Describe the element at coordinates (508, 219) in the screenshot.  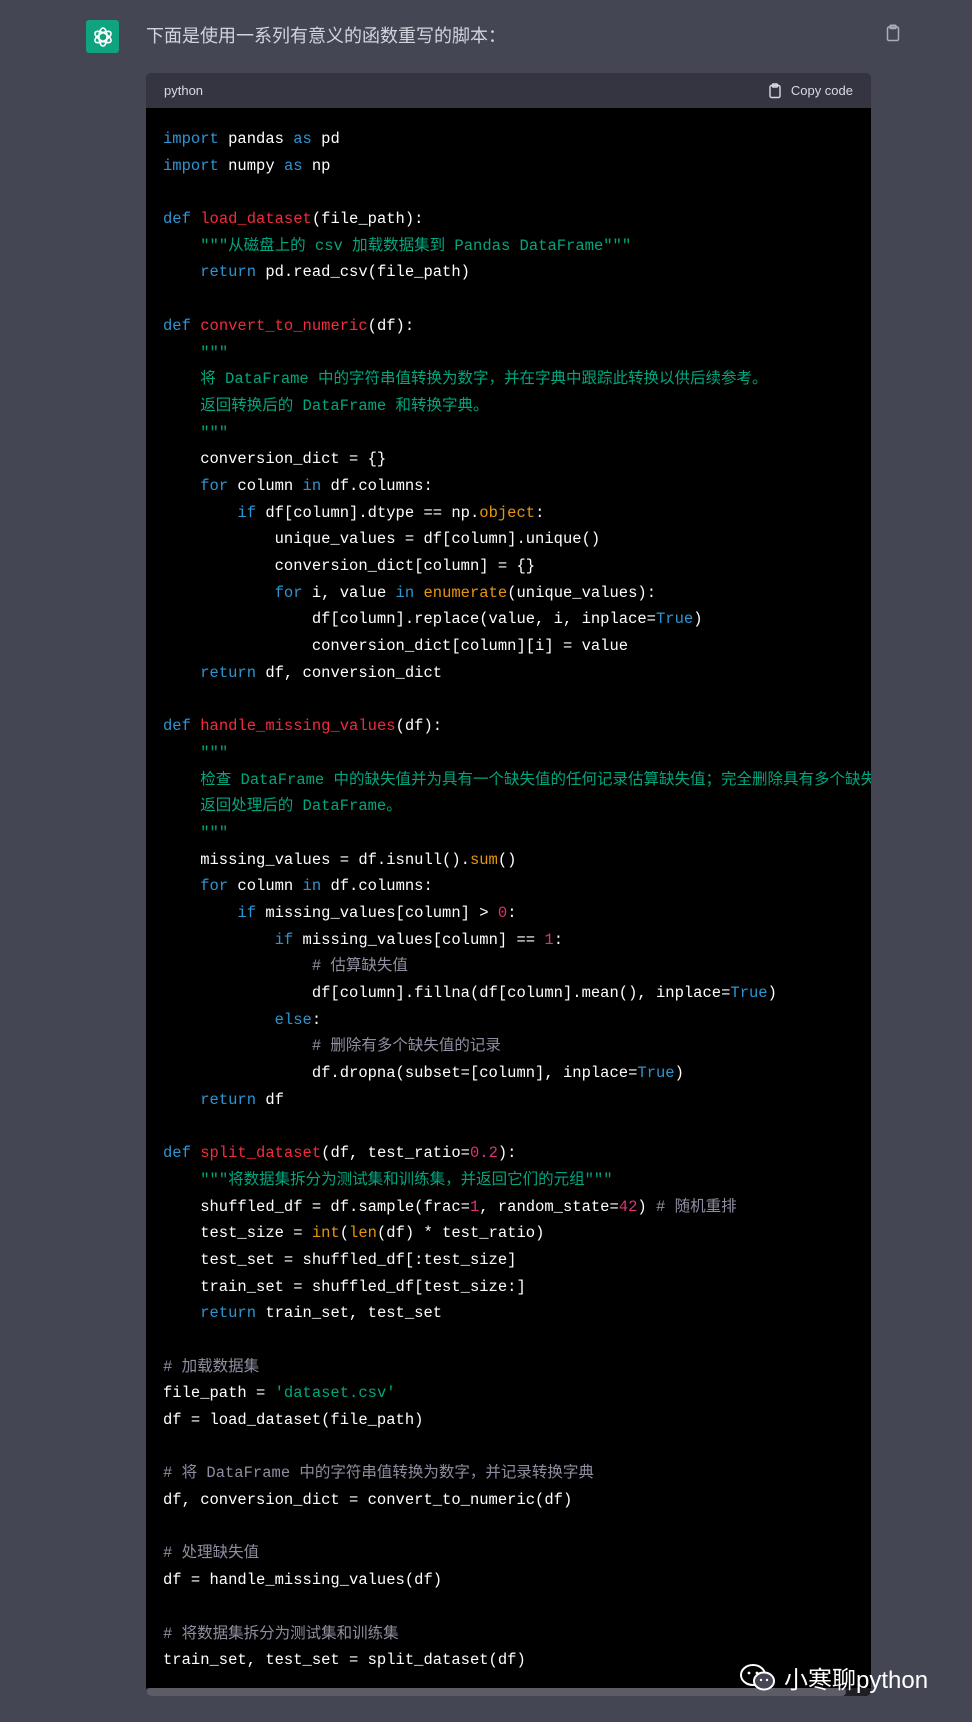
I see `code-line: def load_dataset(file_path):` at that location.